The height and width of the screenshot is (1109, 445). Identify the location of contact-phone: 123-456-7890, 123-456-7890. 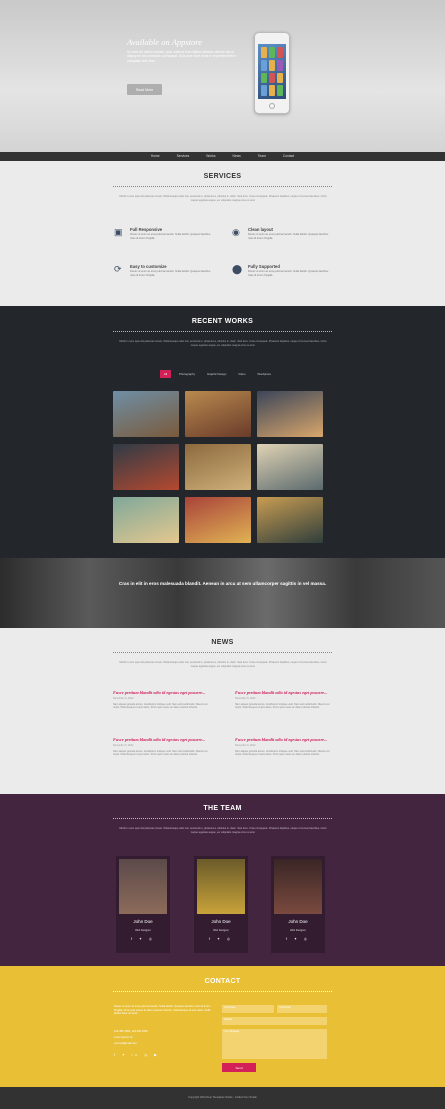
(131, 1031).